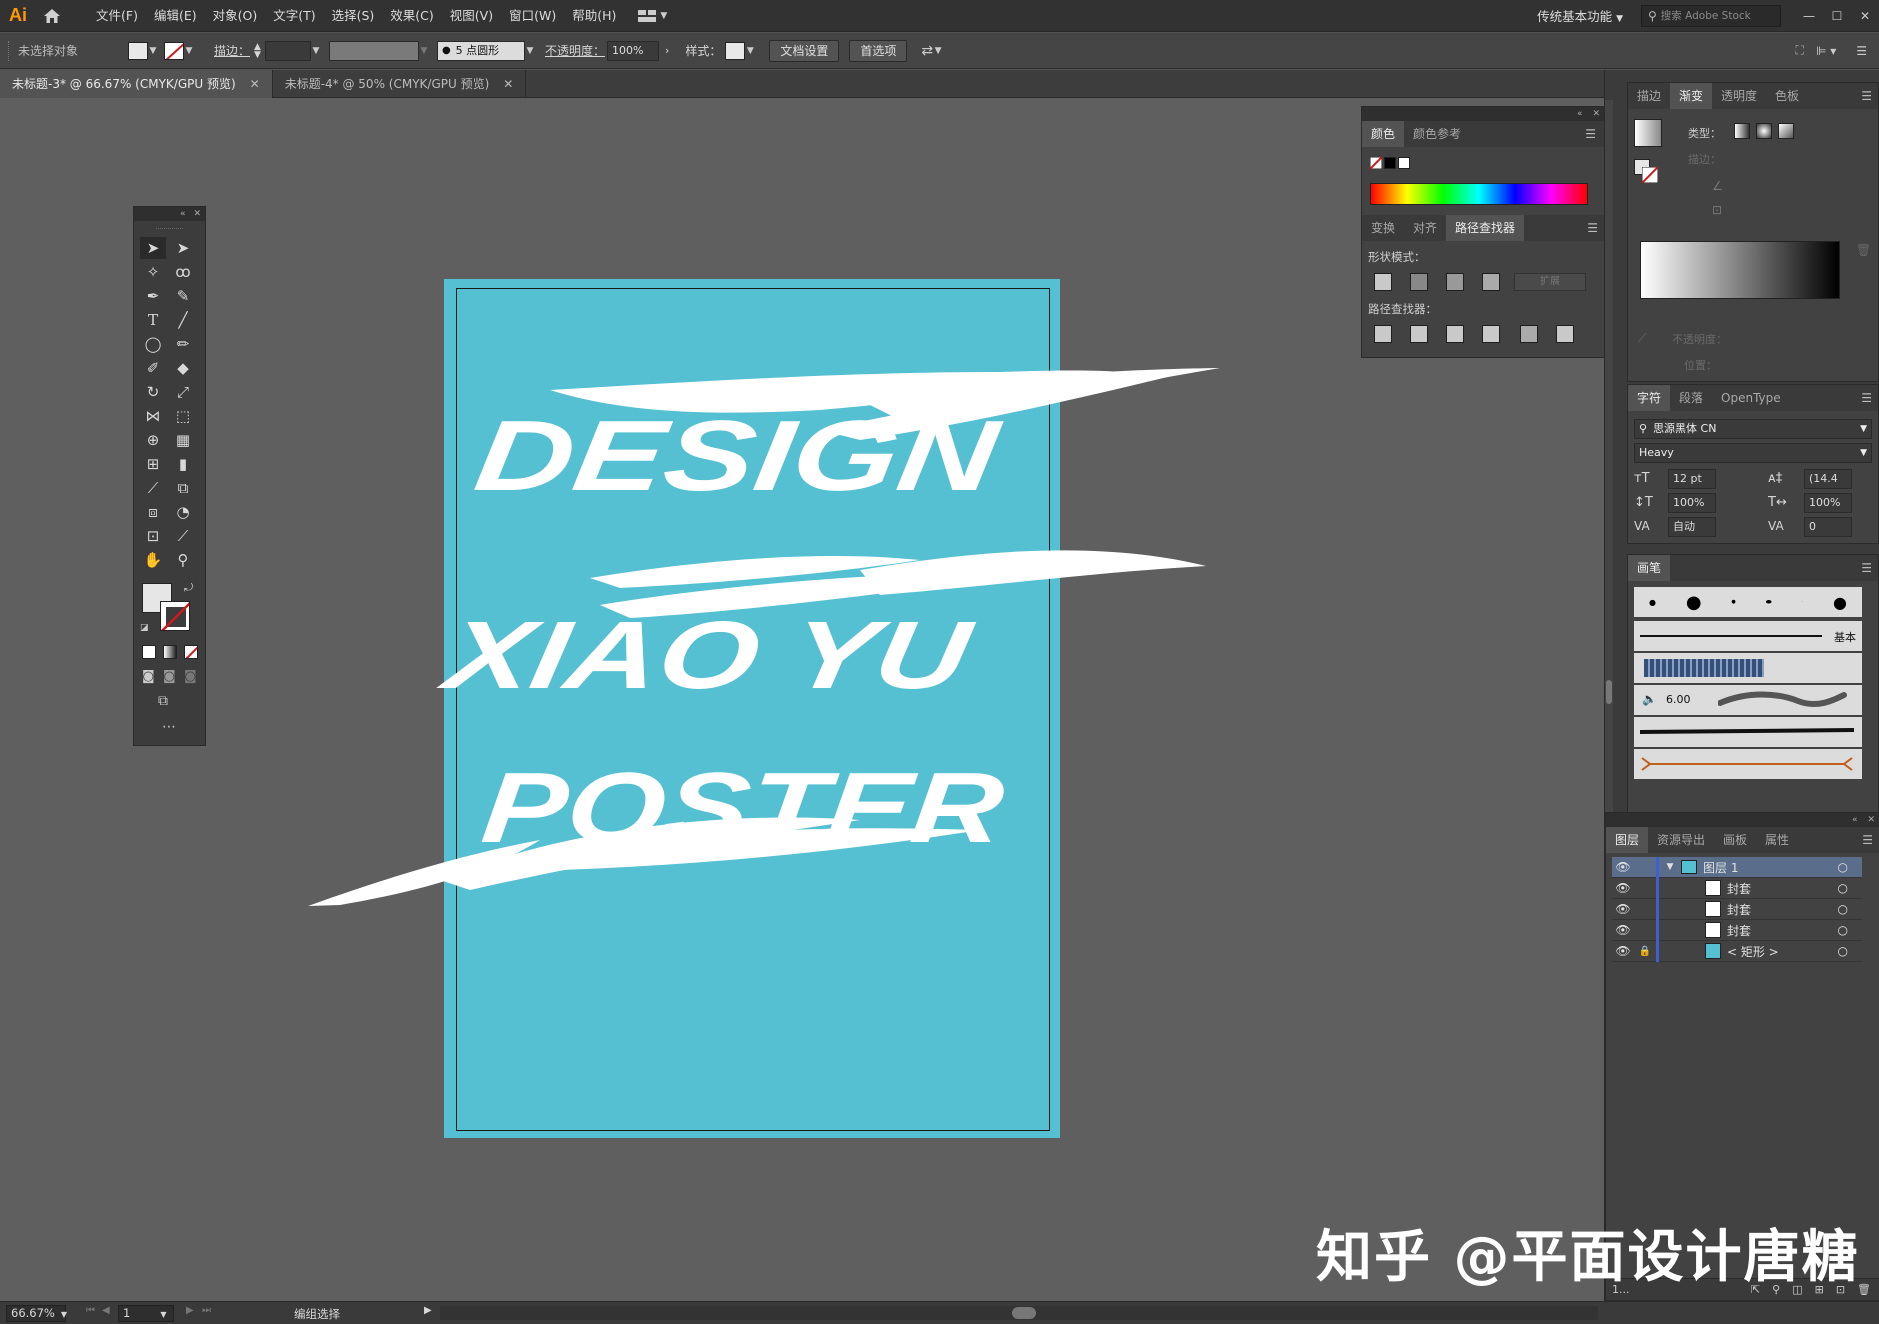  Describe the element at coordinates (1649, 568) in the screenshot. I see `tab-brushes: 画笔` at that location.